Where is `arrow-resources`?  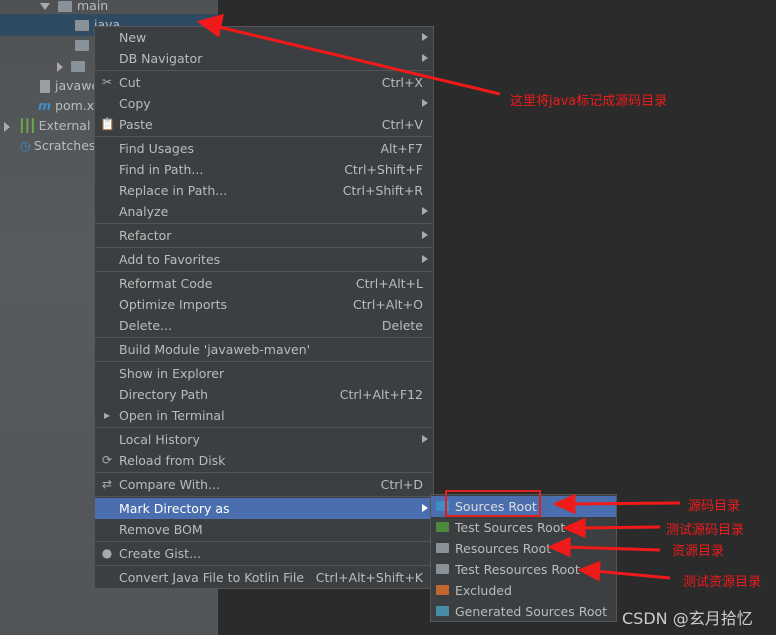 arrow-resources is located at coordinates (612, 548).